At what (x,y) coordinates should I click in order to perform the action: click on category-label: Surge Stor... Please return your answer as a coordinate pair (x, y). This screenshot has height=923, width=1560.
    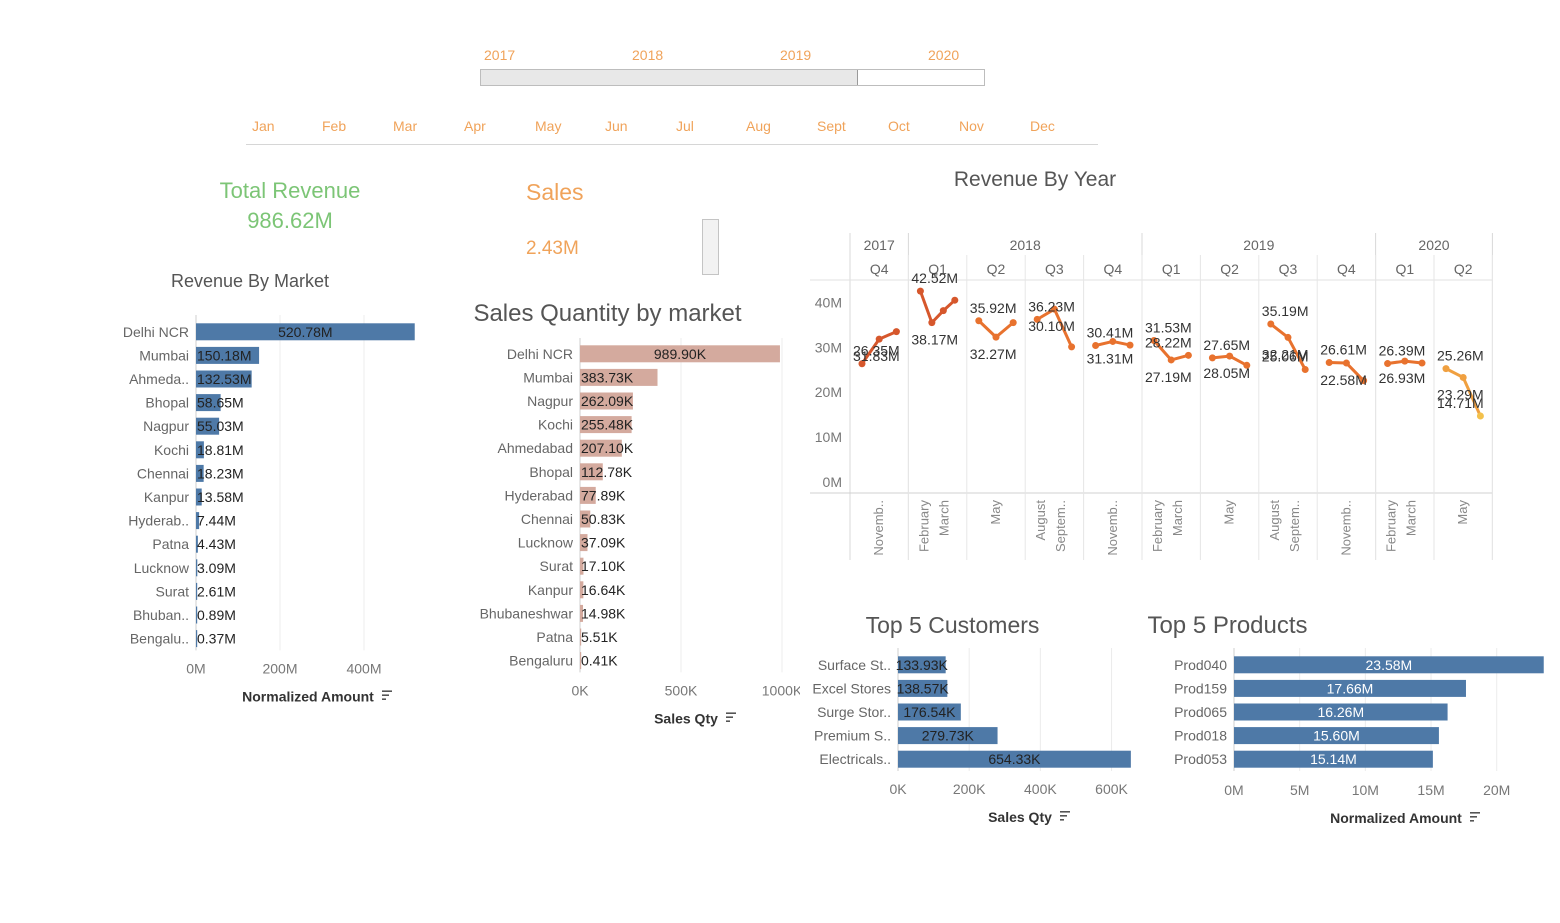
    Looking at the image, I should click on (854, 712).